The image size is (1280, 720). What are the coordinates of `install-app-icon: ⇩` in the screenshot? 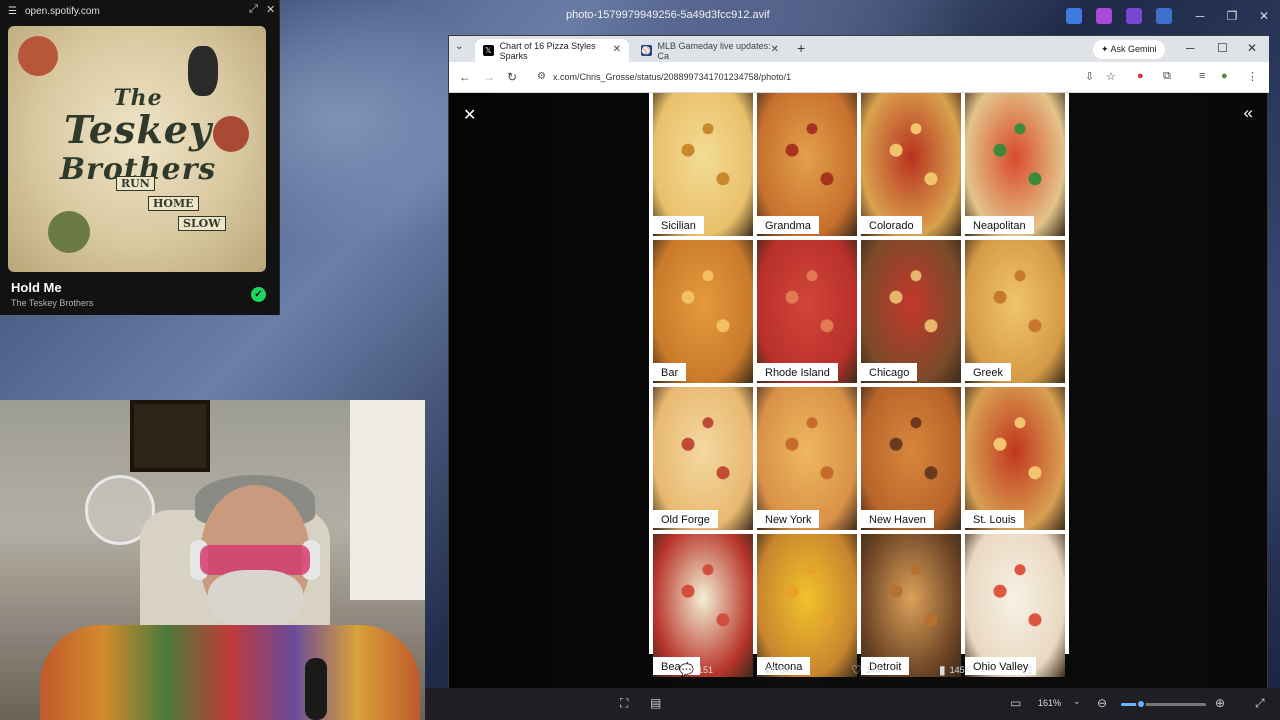 It's located at (1089, 76).